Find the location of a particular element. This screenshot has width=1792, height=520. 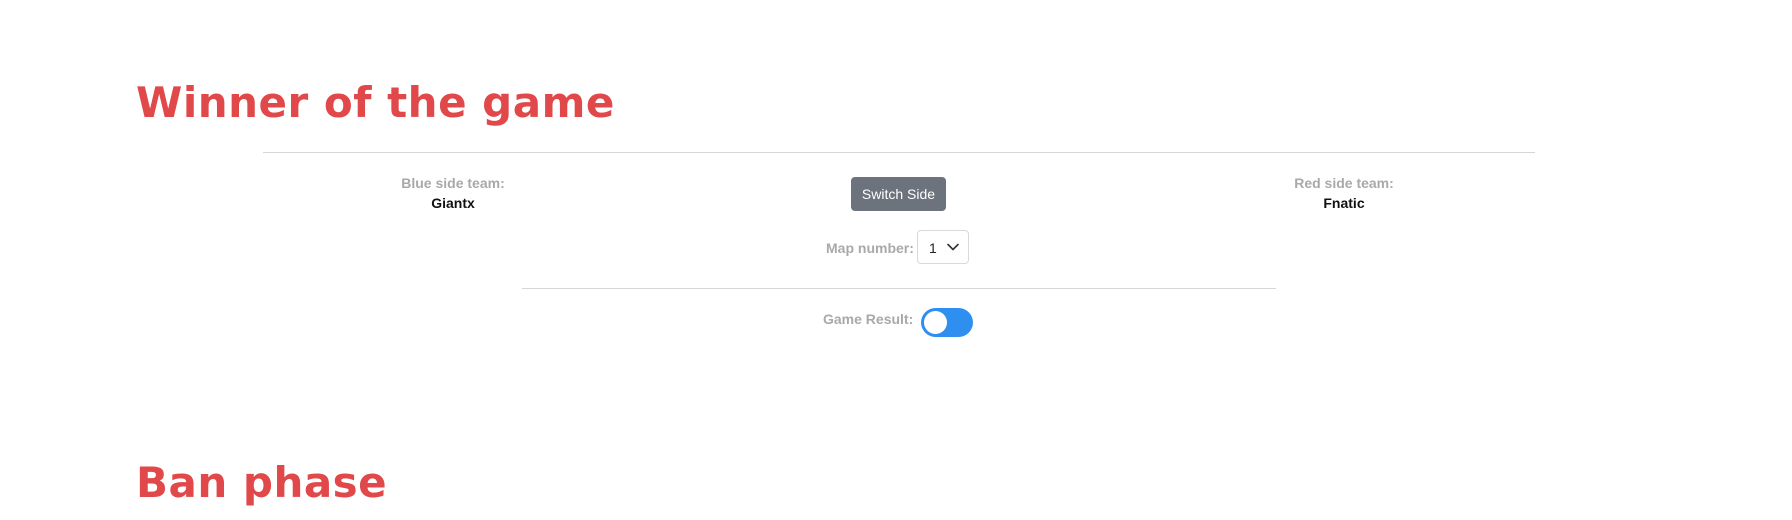

red-side-team-name: Fnatic is located at coordinates (1344, 203).